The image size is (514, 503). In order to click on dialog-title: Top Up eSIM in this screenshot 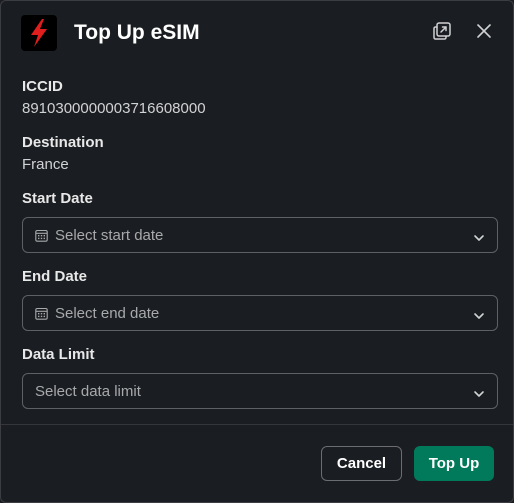, I will do `click(137, 32)`.